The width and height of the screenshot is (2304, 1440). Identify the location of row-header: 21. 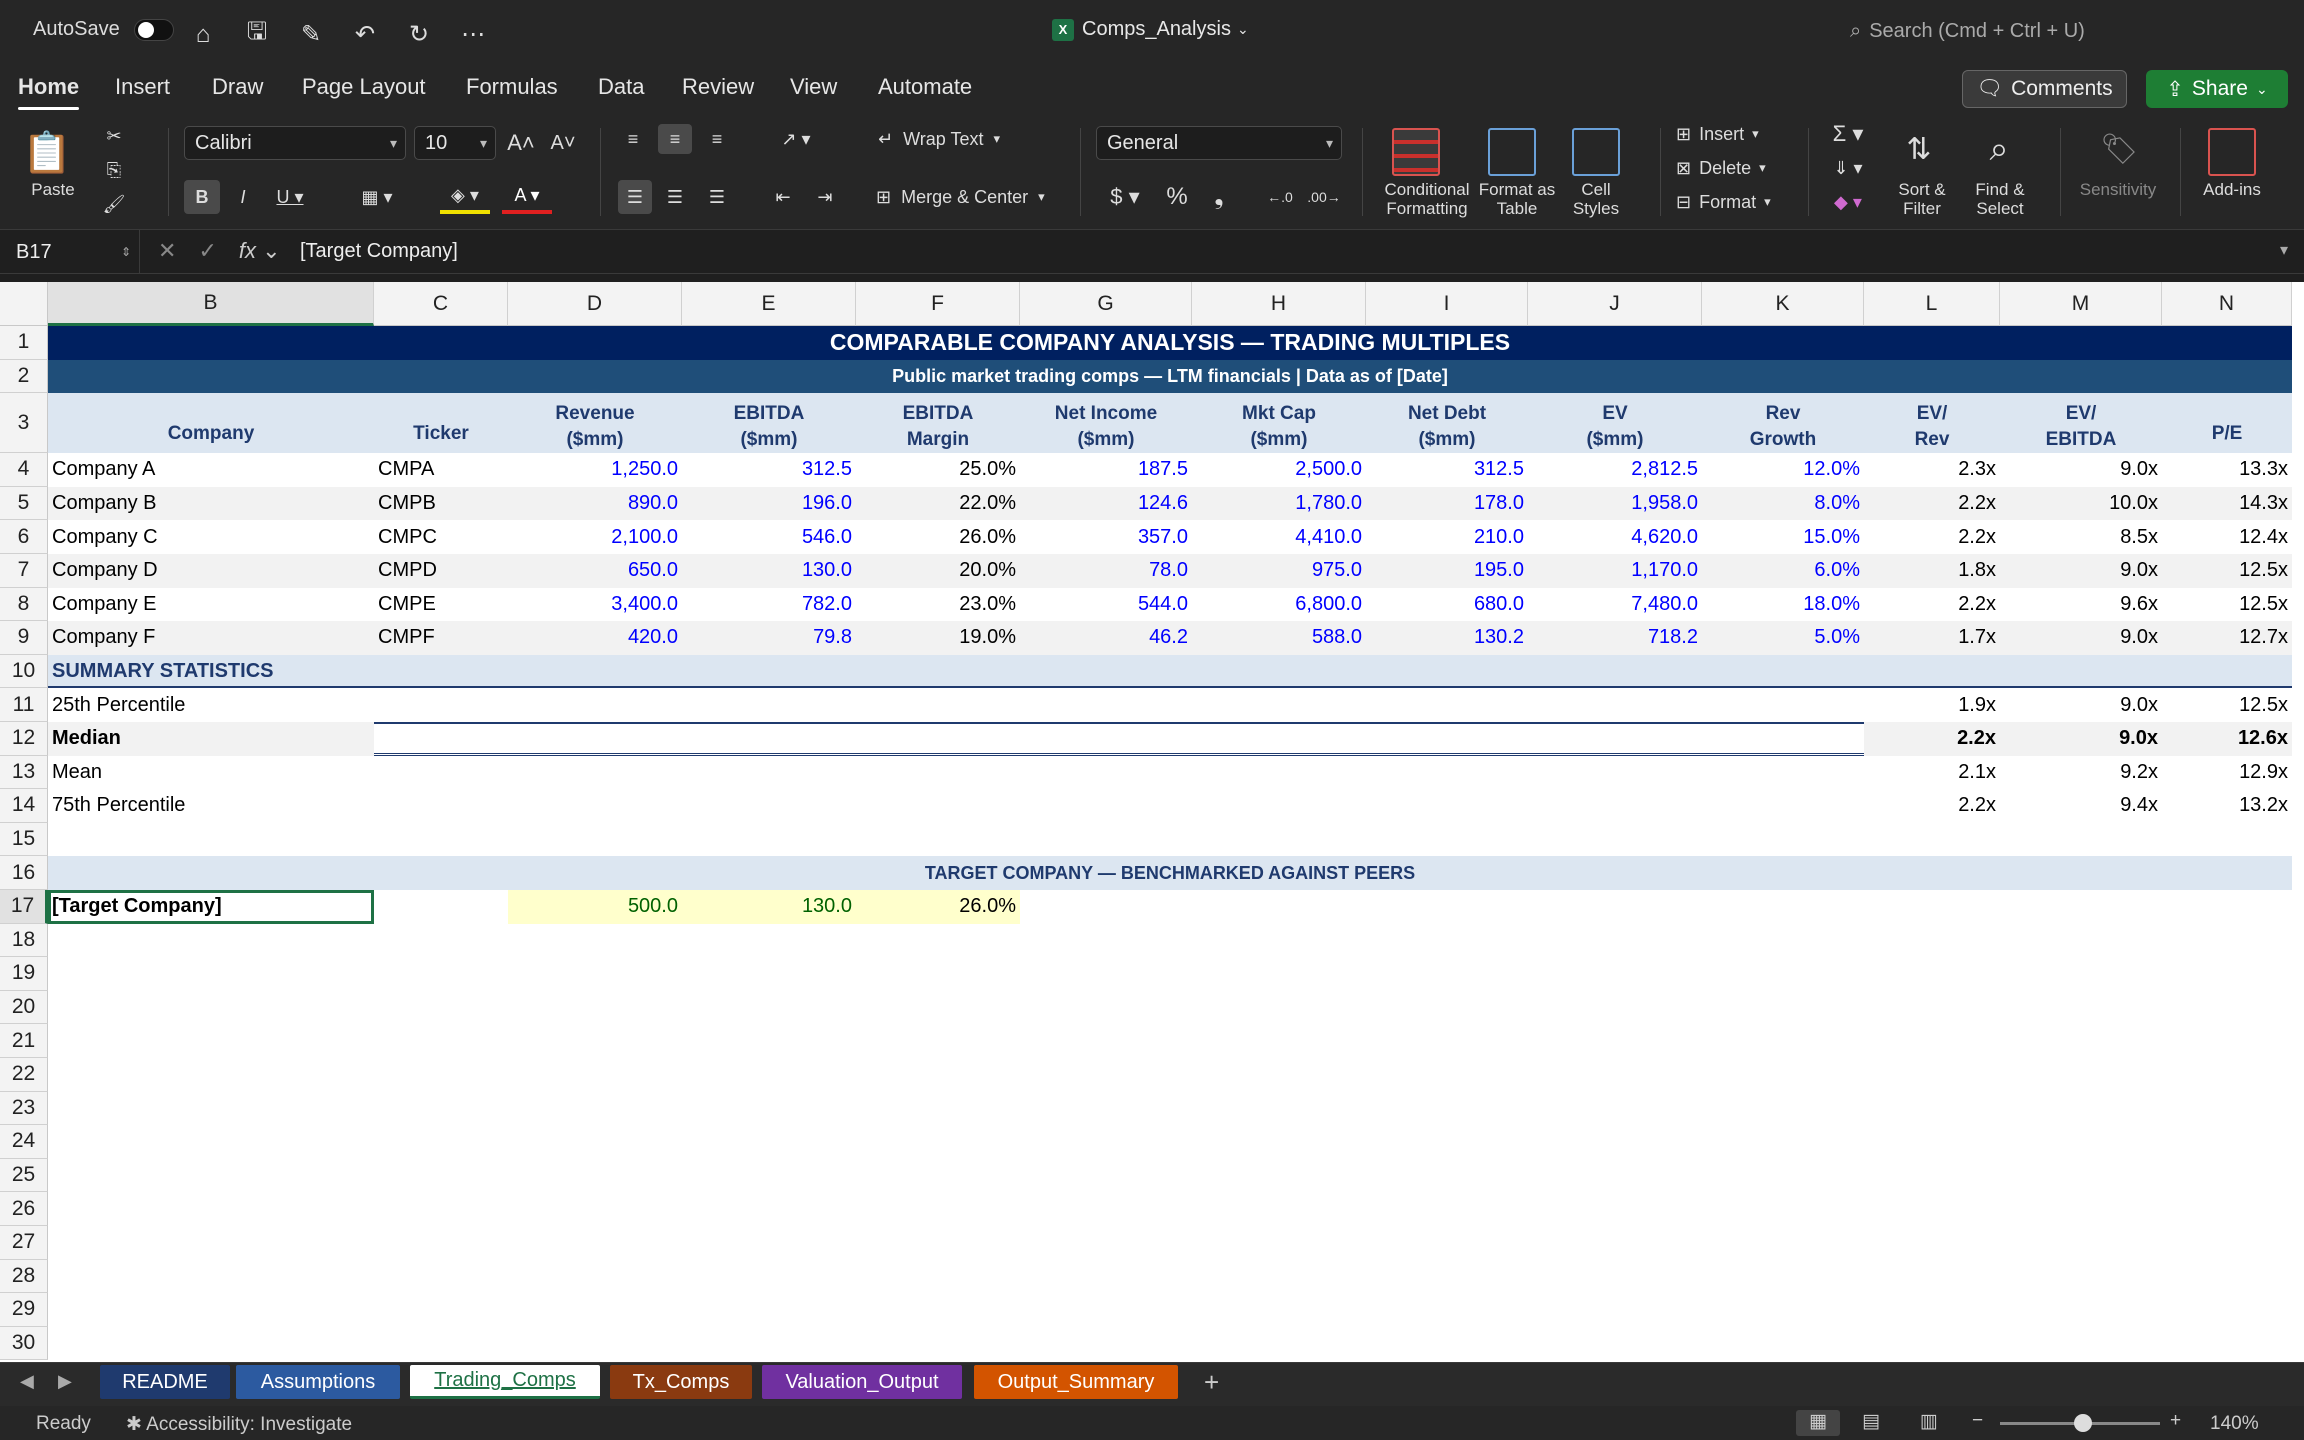
(24, 1041).